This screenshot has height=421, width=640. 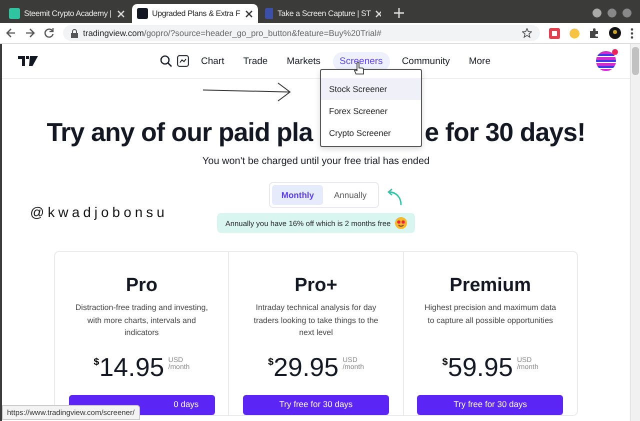 What do you see at coordinates (28, 61) in the screenshot?
I see `logo-icon` at bounding box center [28, 61].